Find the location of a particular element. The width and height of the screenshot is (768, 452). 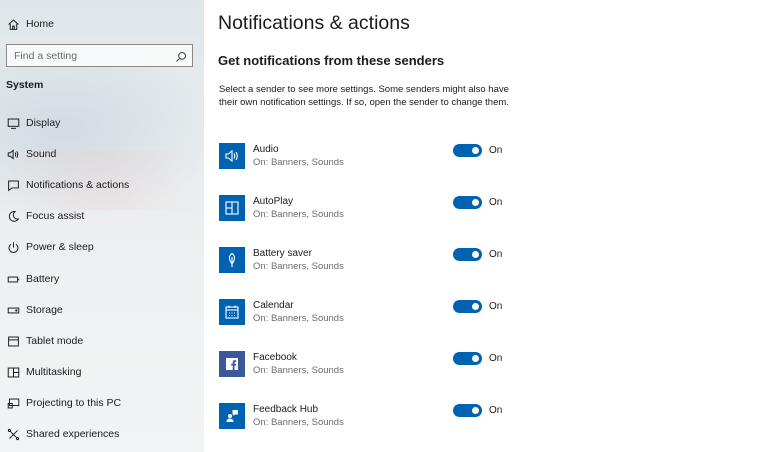

search-input: Find a setting is located at coordinates (99, 55).